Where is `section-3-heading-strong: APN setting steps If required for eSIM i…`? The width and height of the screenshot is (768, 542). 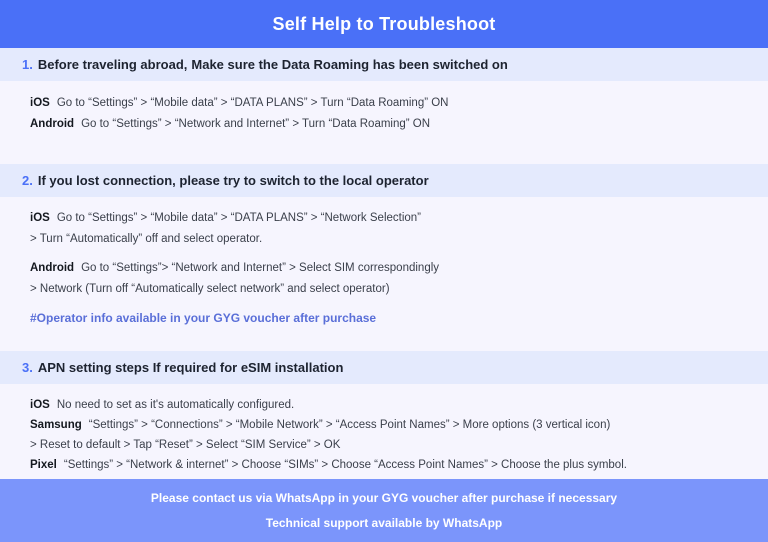
section-3-heading-strong: APN setting steps If required for eSIM i… is located at coordinates (190, 367).